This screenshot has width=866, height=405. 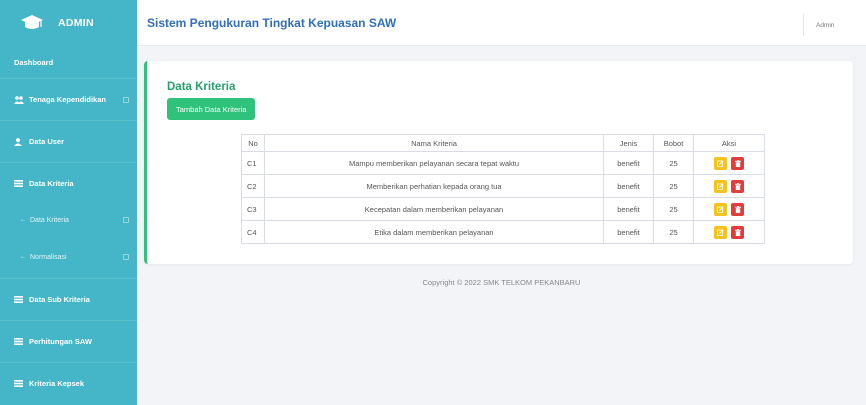 I want to click on column-header-bobot: Bobot, so click(x=673, y=143).